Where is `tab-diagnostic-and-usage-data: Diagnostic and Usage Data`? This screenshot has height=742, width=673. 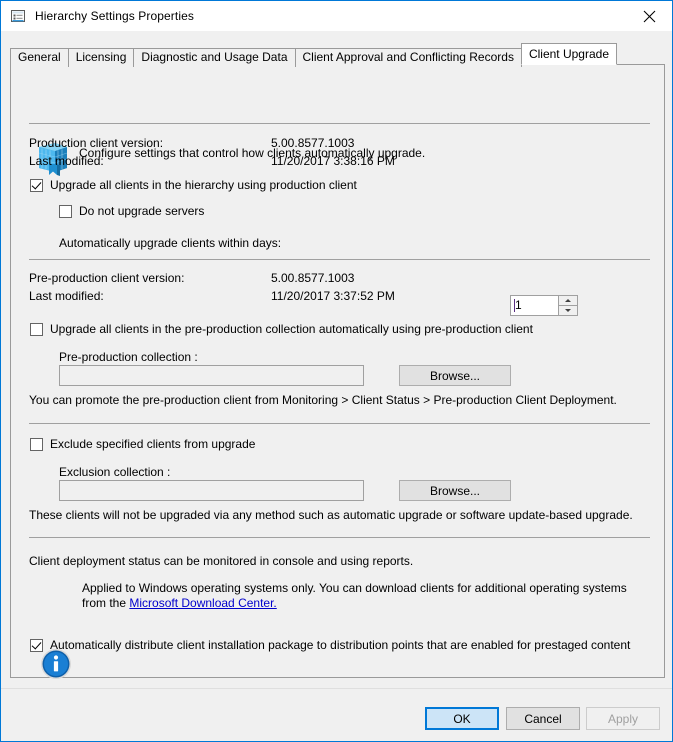
tab-diagnostic-and-usage-data: Diagnostic and Usage Data is located at coordinates (214, 57).